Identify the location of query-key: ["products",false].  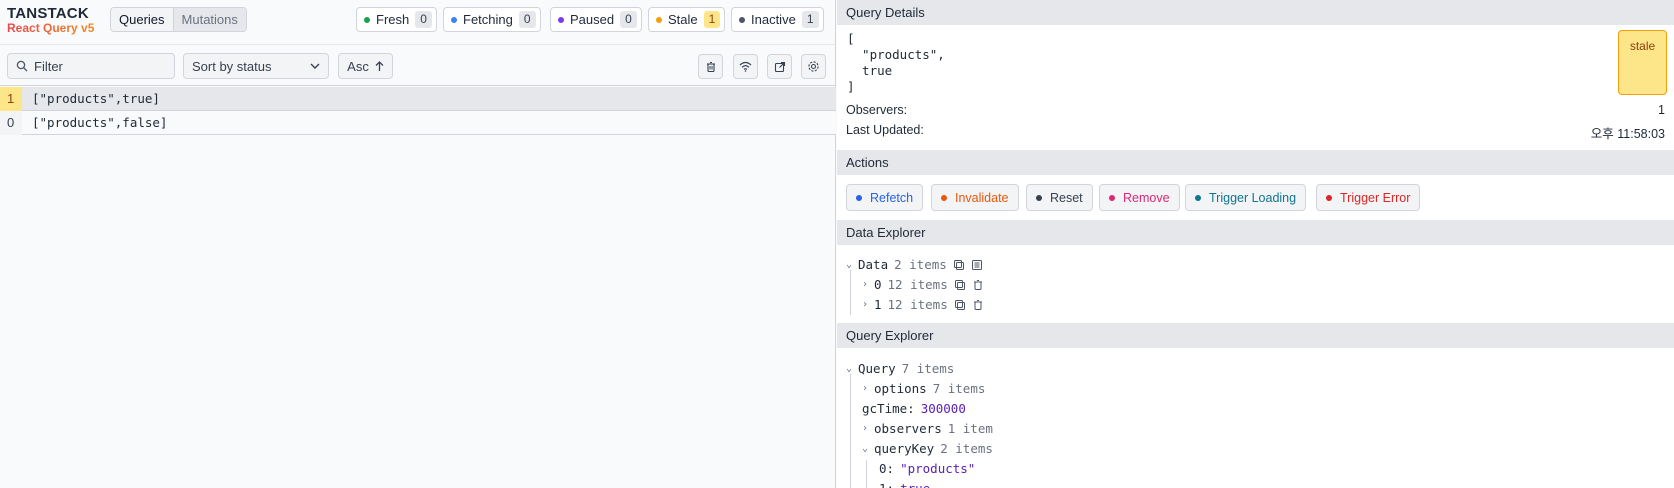
(100, 122).